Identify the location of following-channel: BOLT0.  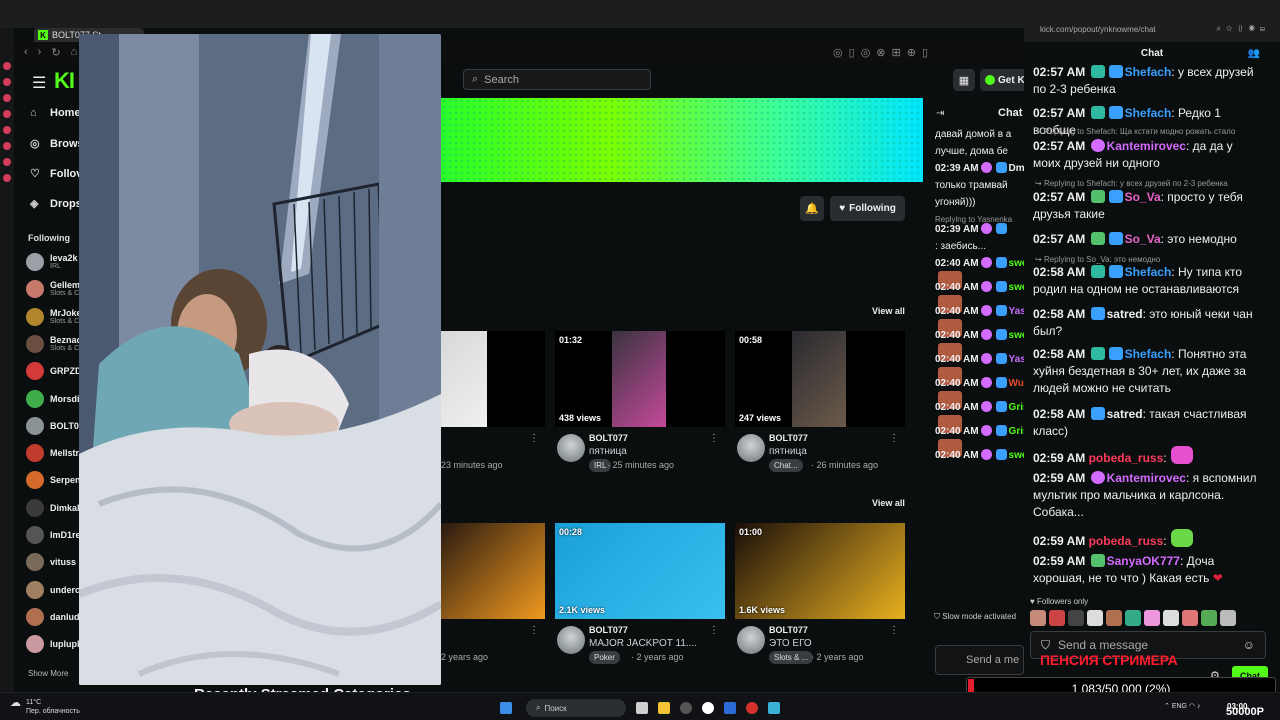
(52, 425).